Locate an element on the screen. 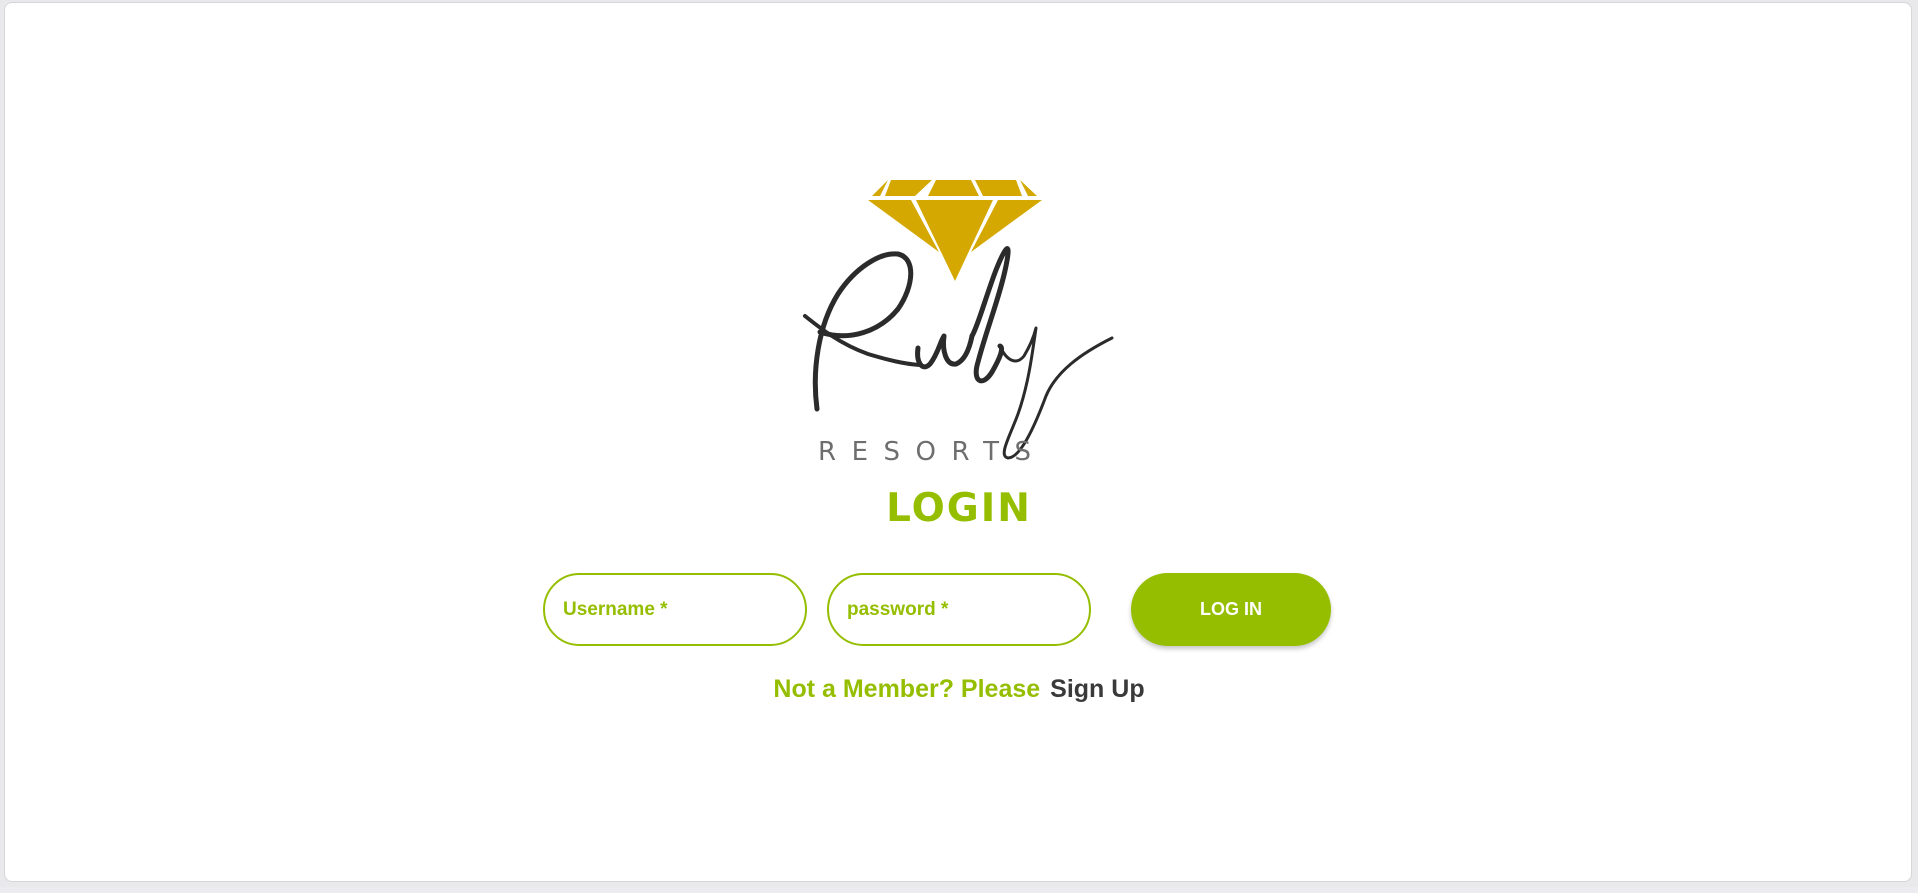  signup-prompt-text: Not a Member? Please is located at coordinates (907, 689).